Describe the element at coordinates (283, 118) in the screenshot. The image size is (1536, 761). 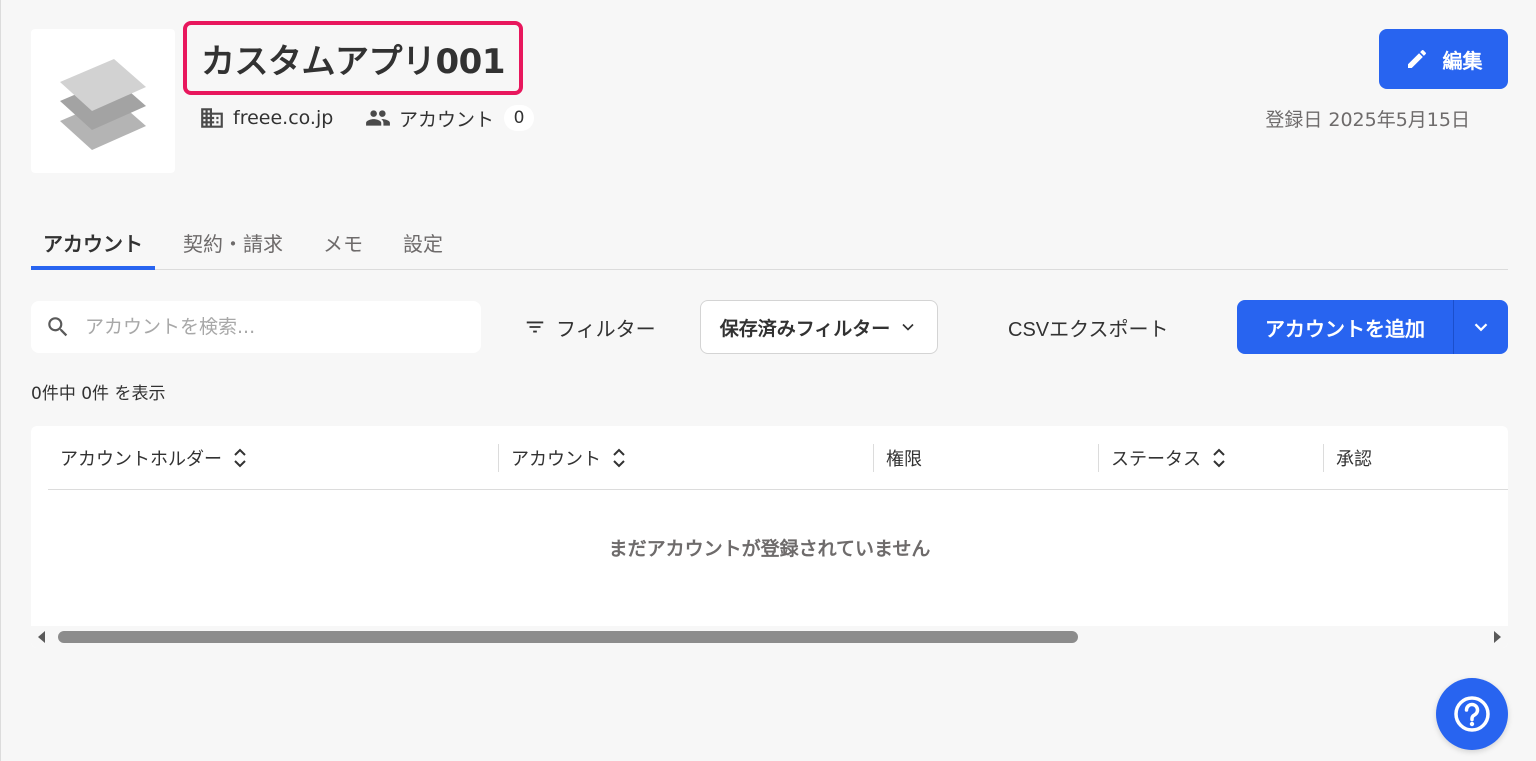
I see `domain-text: freee.co.jp` at that location.